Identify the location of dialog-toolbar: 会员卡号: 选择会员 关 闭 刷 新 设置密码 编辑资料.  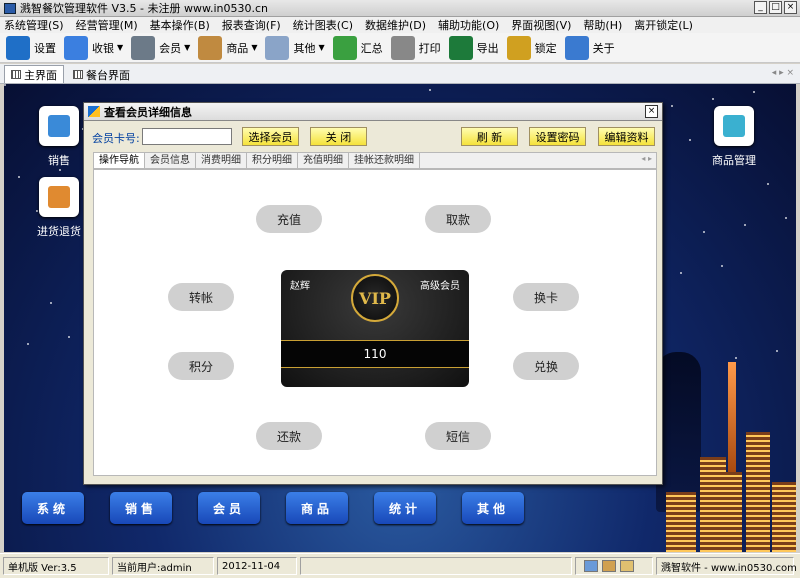
(373, 137).